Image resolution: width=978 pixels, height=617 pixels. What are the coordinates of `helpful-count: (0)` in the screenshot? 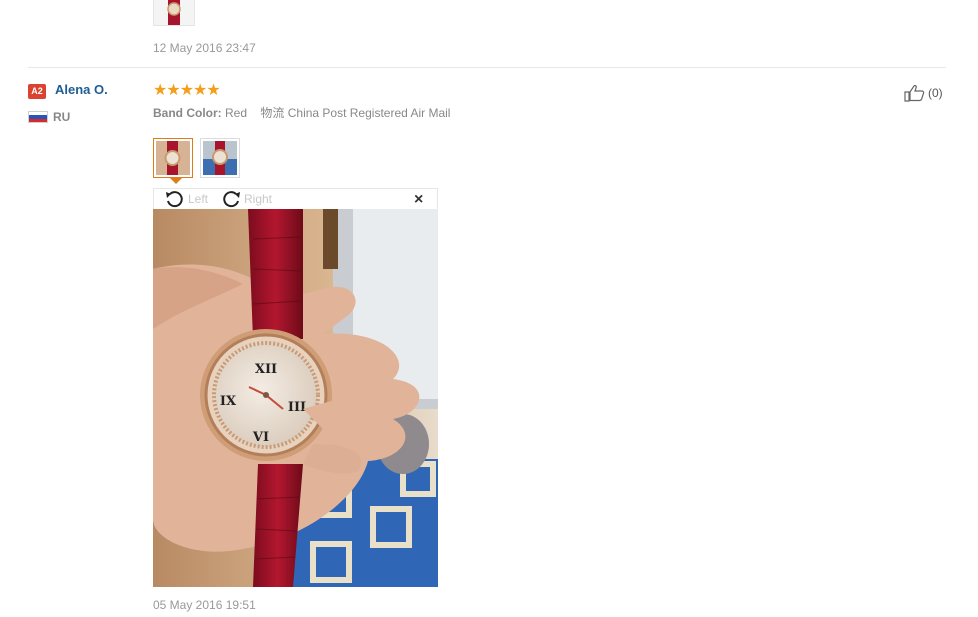 It's located at (935, 93).